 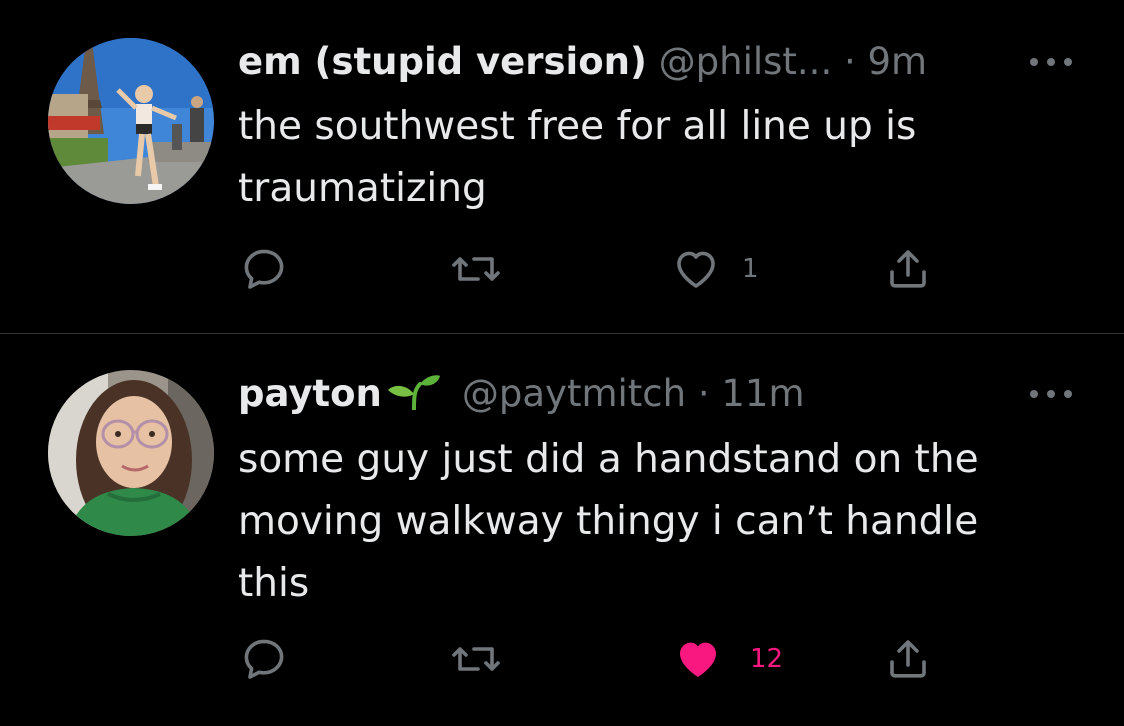 I want to click on seedling-icon, so click(x=413, y=397).